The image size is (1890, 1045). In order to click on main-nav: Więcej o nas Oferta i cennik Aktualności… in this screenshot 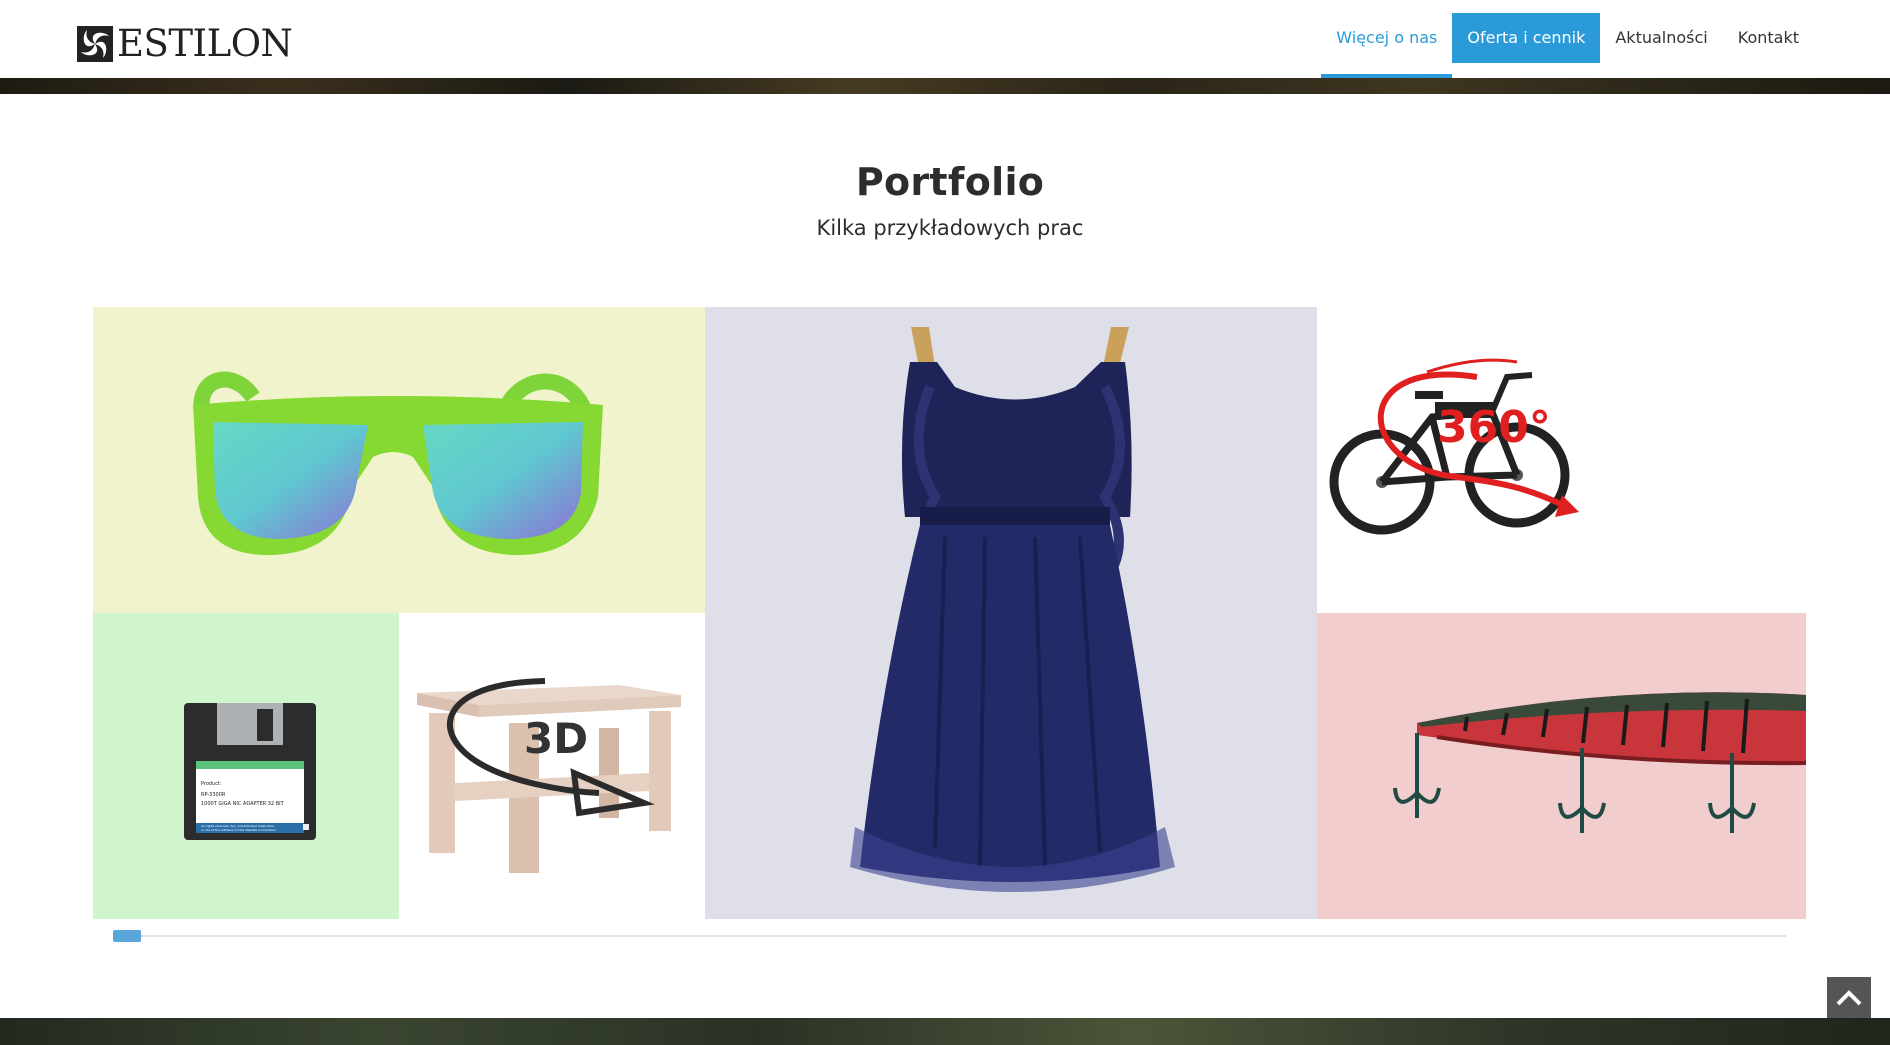, I will do `click(1567, 45)`.